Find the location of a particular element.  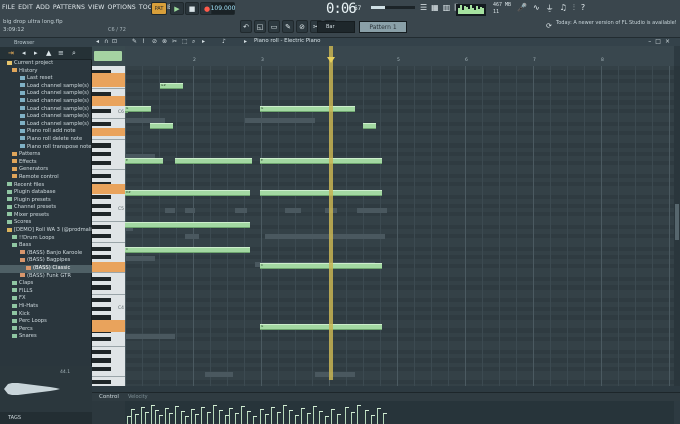

snap-icon: ◱ is located at coordinates (260, 26).